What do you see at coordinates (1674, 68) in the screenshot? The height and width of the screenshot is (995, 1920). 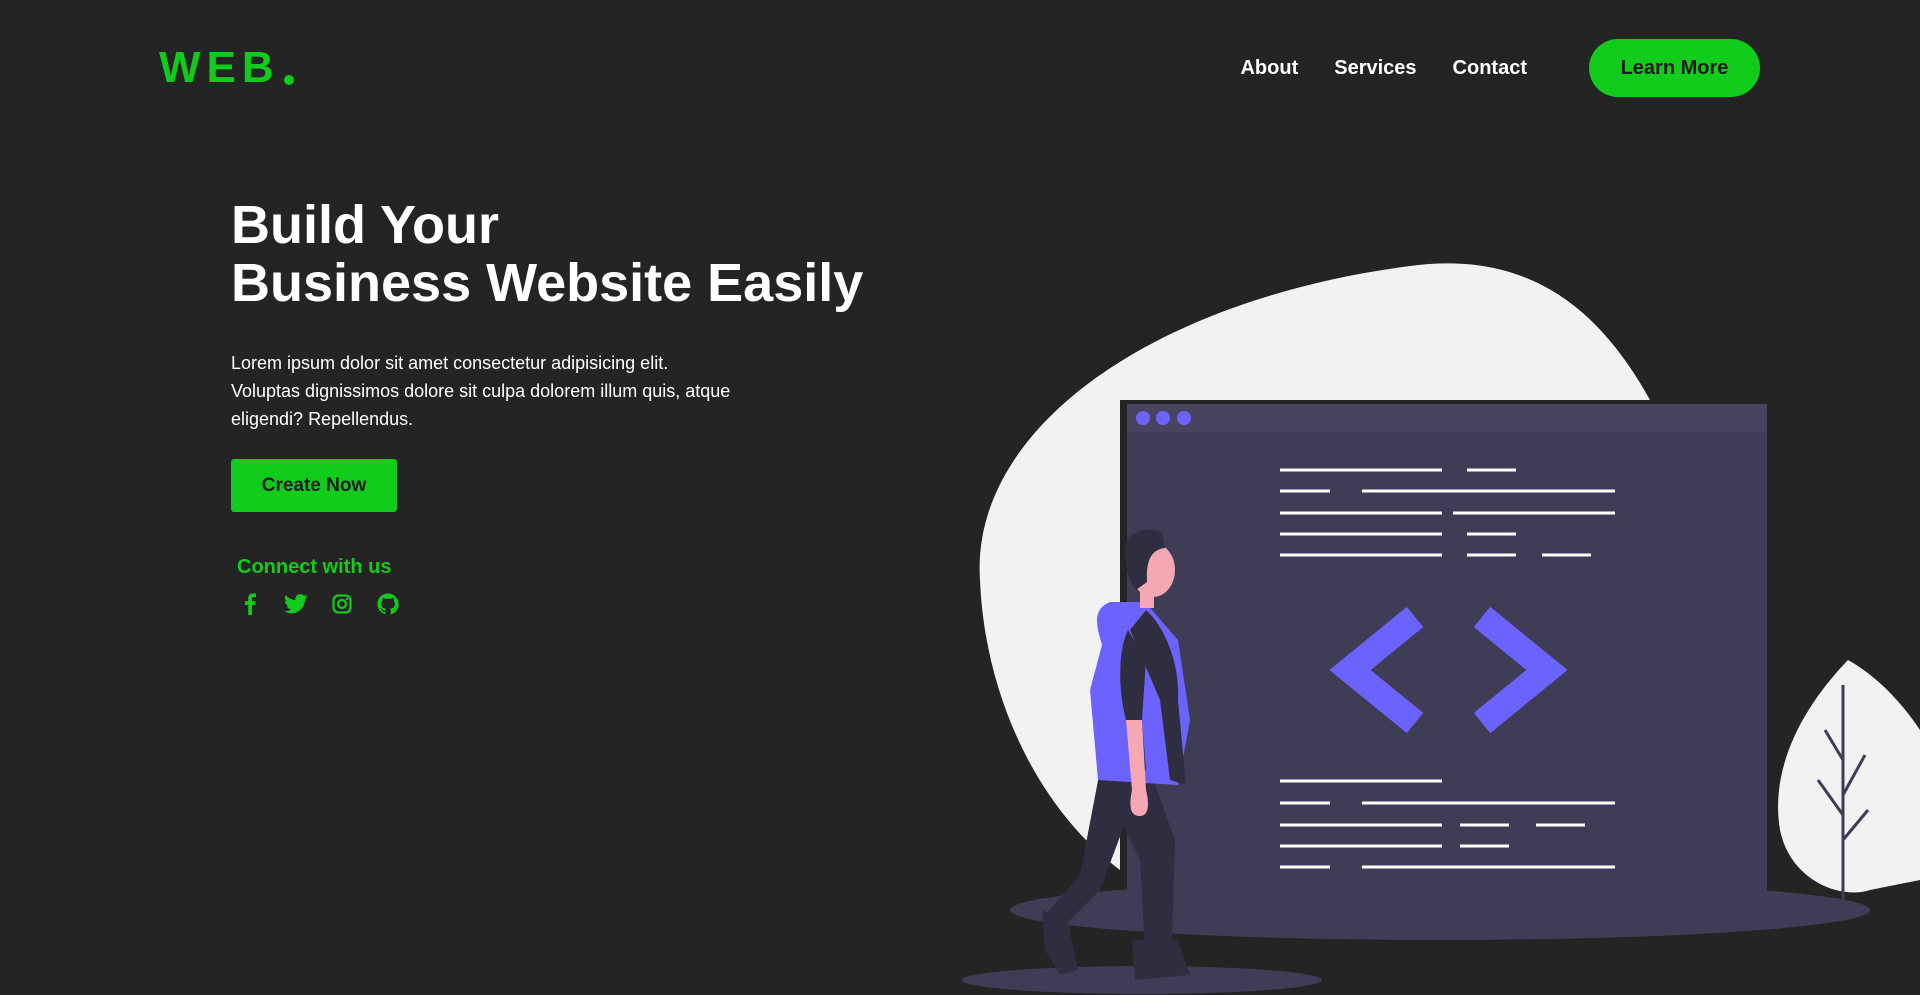 I see `learn-more-button: Learn More` at bounding box center [1674, 68].